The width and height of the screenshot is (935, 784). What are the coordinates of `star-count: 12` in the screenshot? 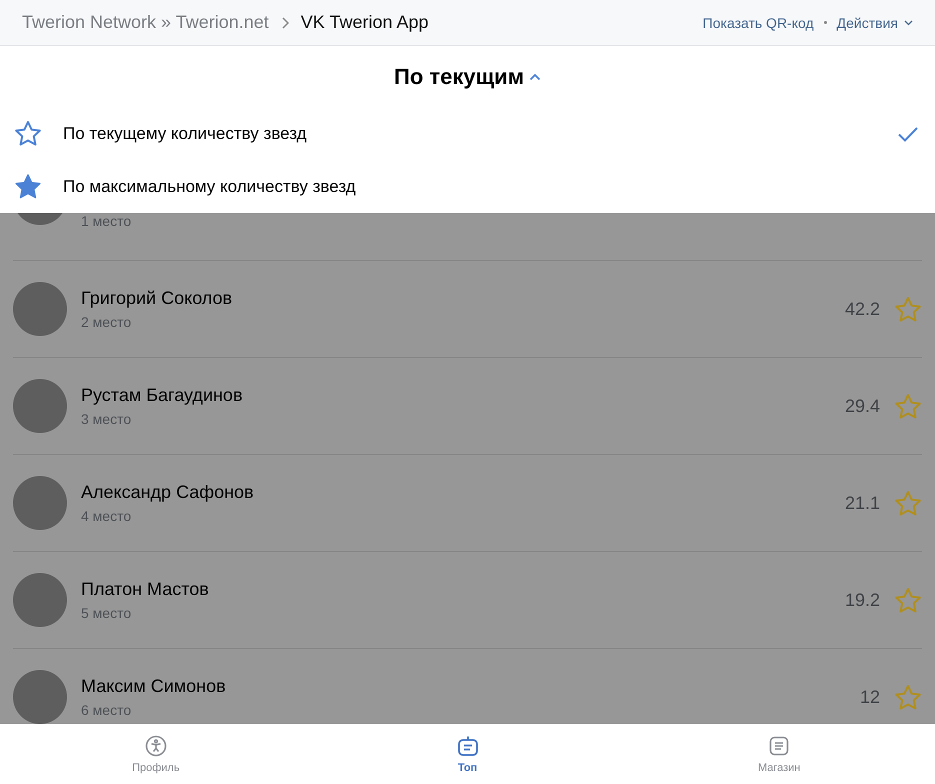 It's located at (870, 697).